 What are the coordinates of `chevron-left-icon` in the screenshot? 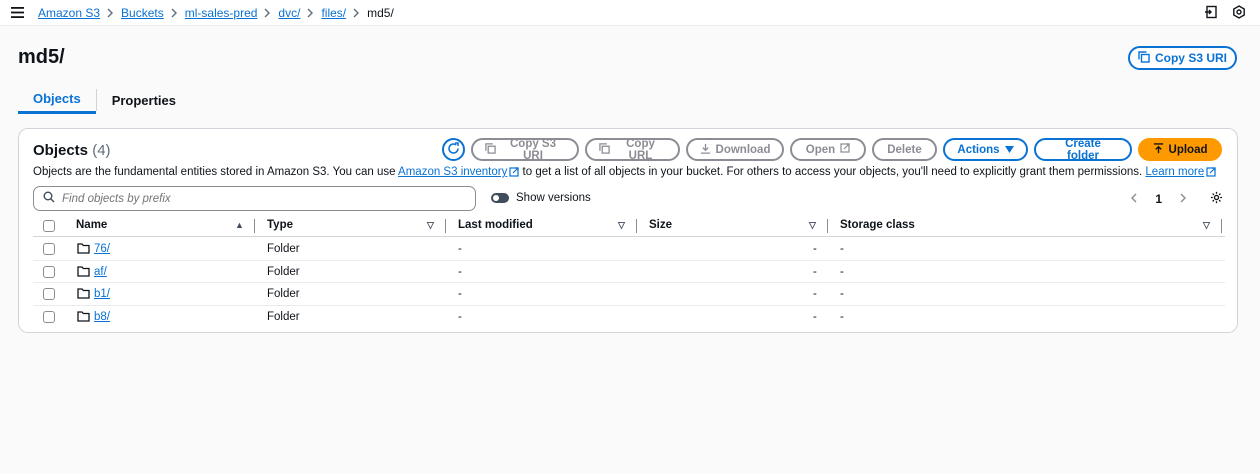 It's located at (1133, 199).